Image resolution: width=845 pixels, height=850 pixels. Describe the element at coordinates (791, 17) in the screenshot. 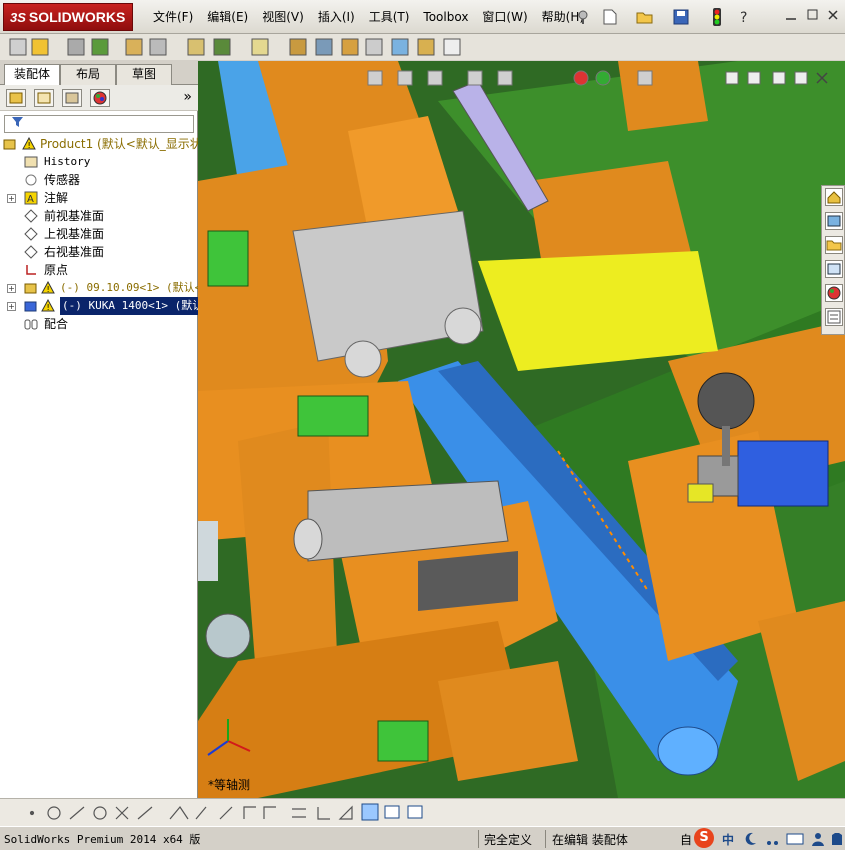

I see `minimize-icon` at that location.